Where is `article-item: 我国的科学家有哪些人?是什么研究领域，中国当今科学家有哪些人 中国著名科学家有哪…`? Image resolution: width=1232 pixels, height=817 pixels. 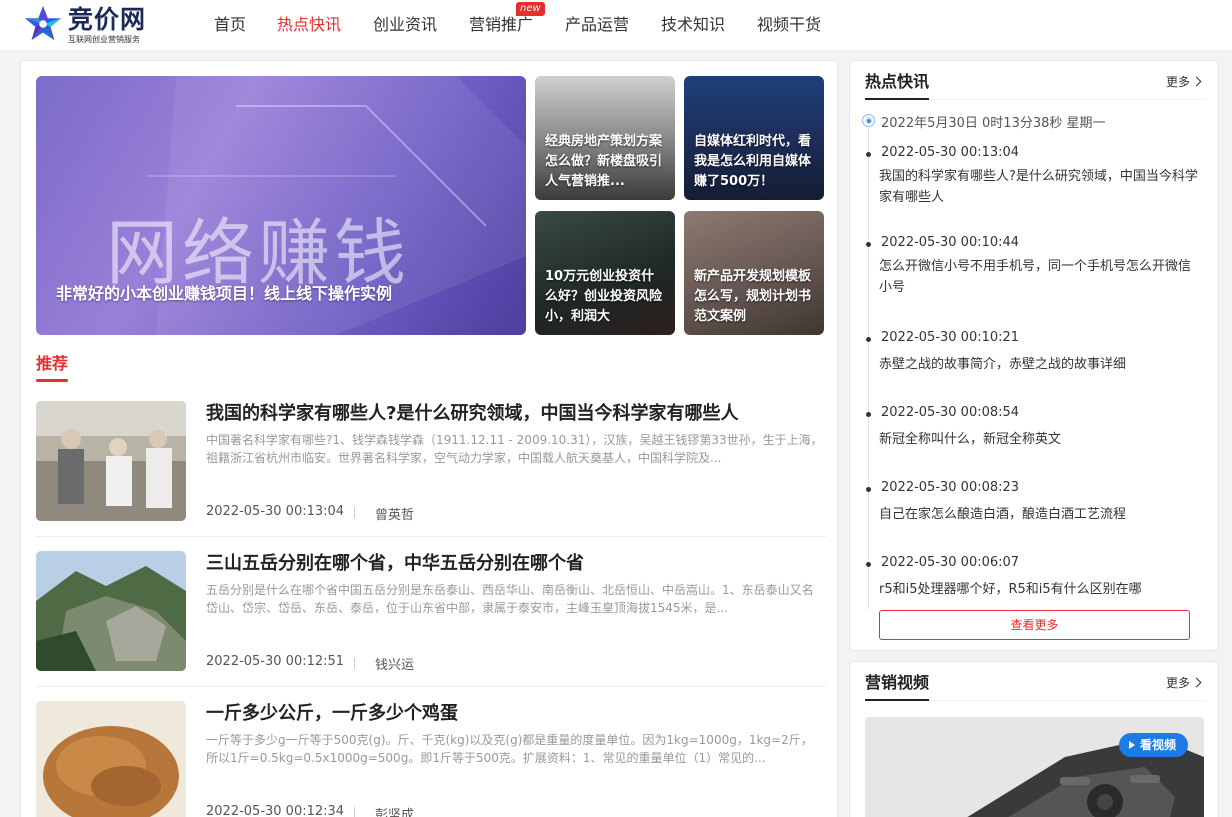 article-item: 我国的科学家有哪些人?是什么研究领域，中国当今科学家有哪些人 中国著名科学家有哪… is located at coordinates (431, 469).